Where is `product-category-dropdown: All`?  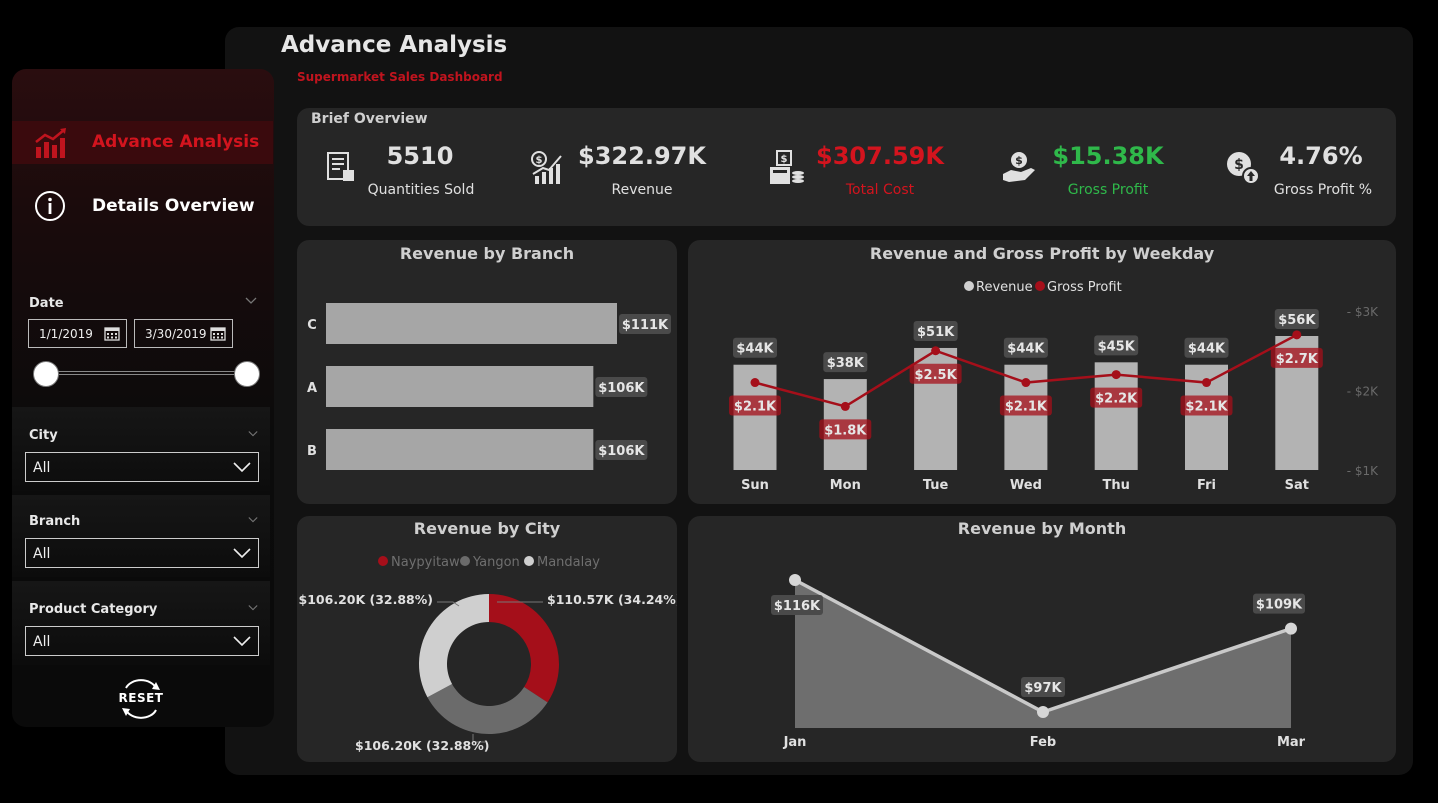
product-category-dropdown: All is located at coordinates (142, 641).